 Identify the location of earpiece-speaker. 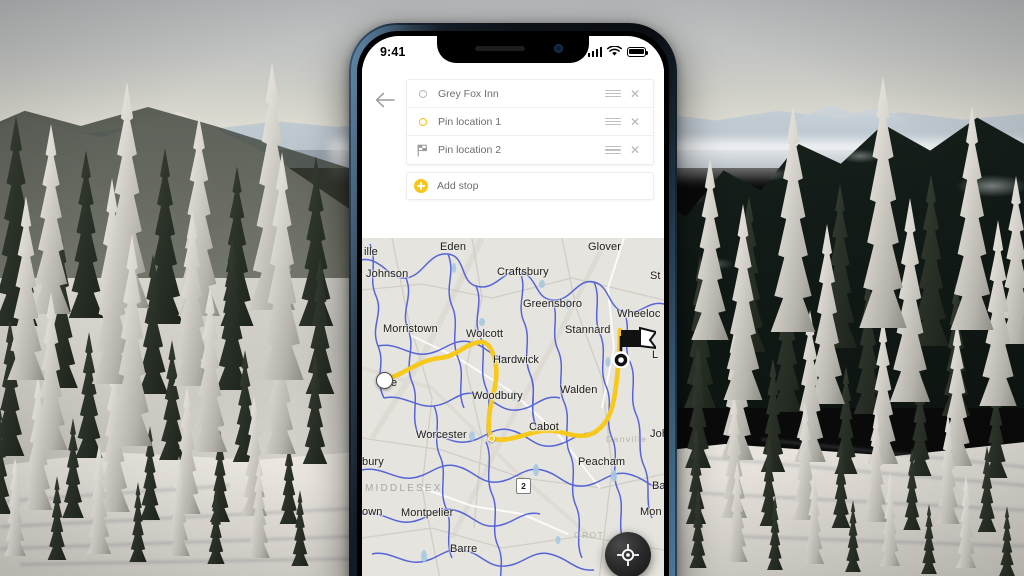
(500, 48).